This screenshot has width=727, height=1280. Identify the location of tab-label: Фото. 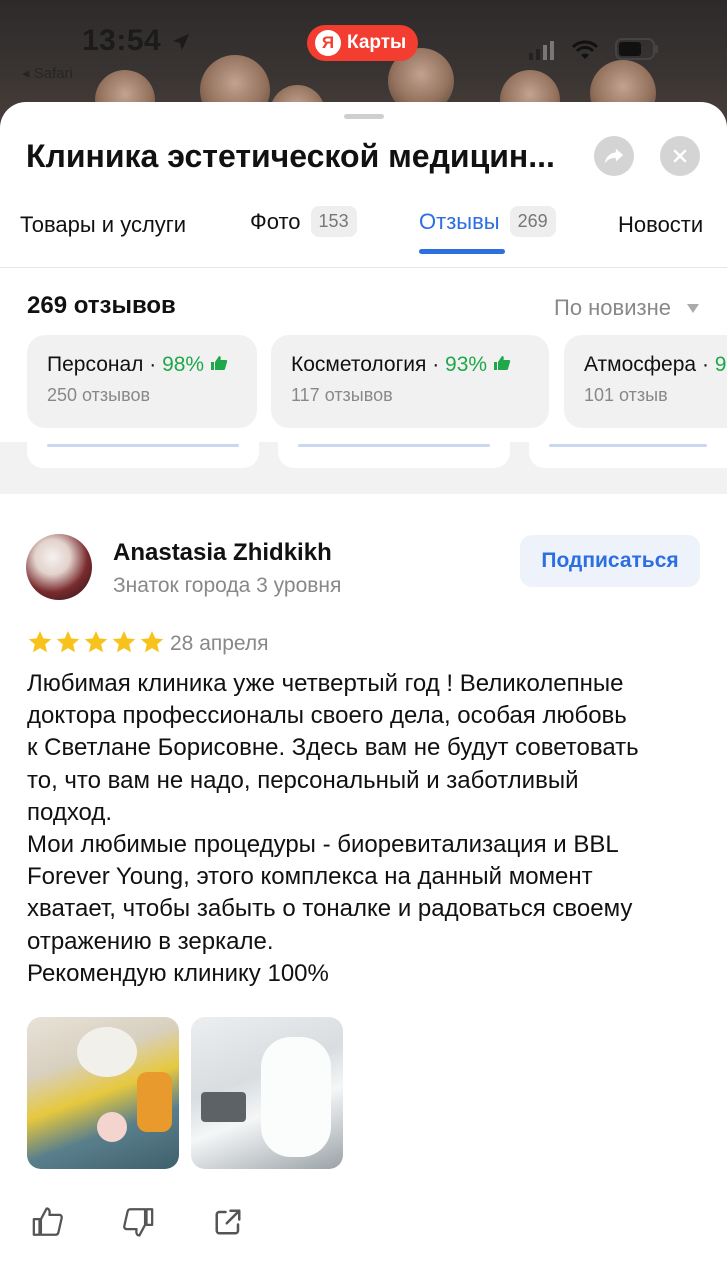
(275, 221).